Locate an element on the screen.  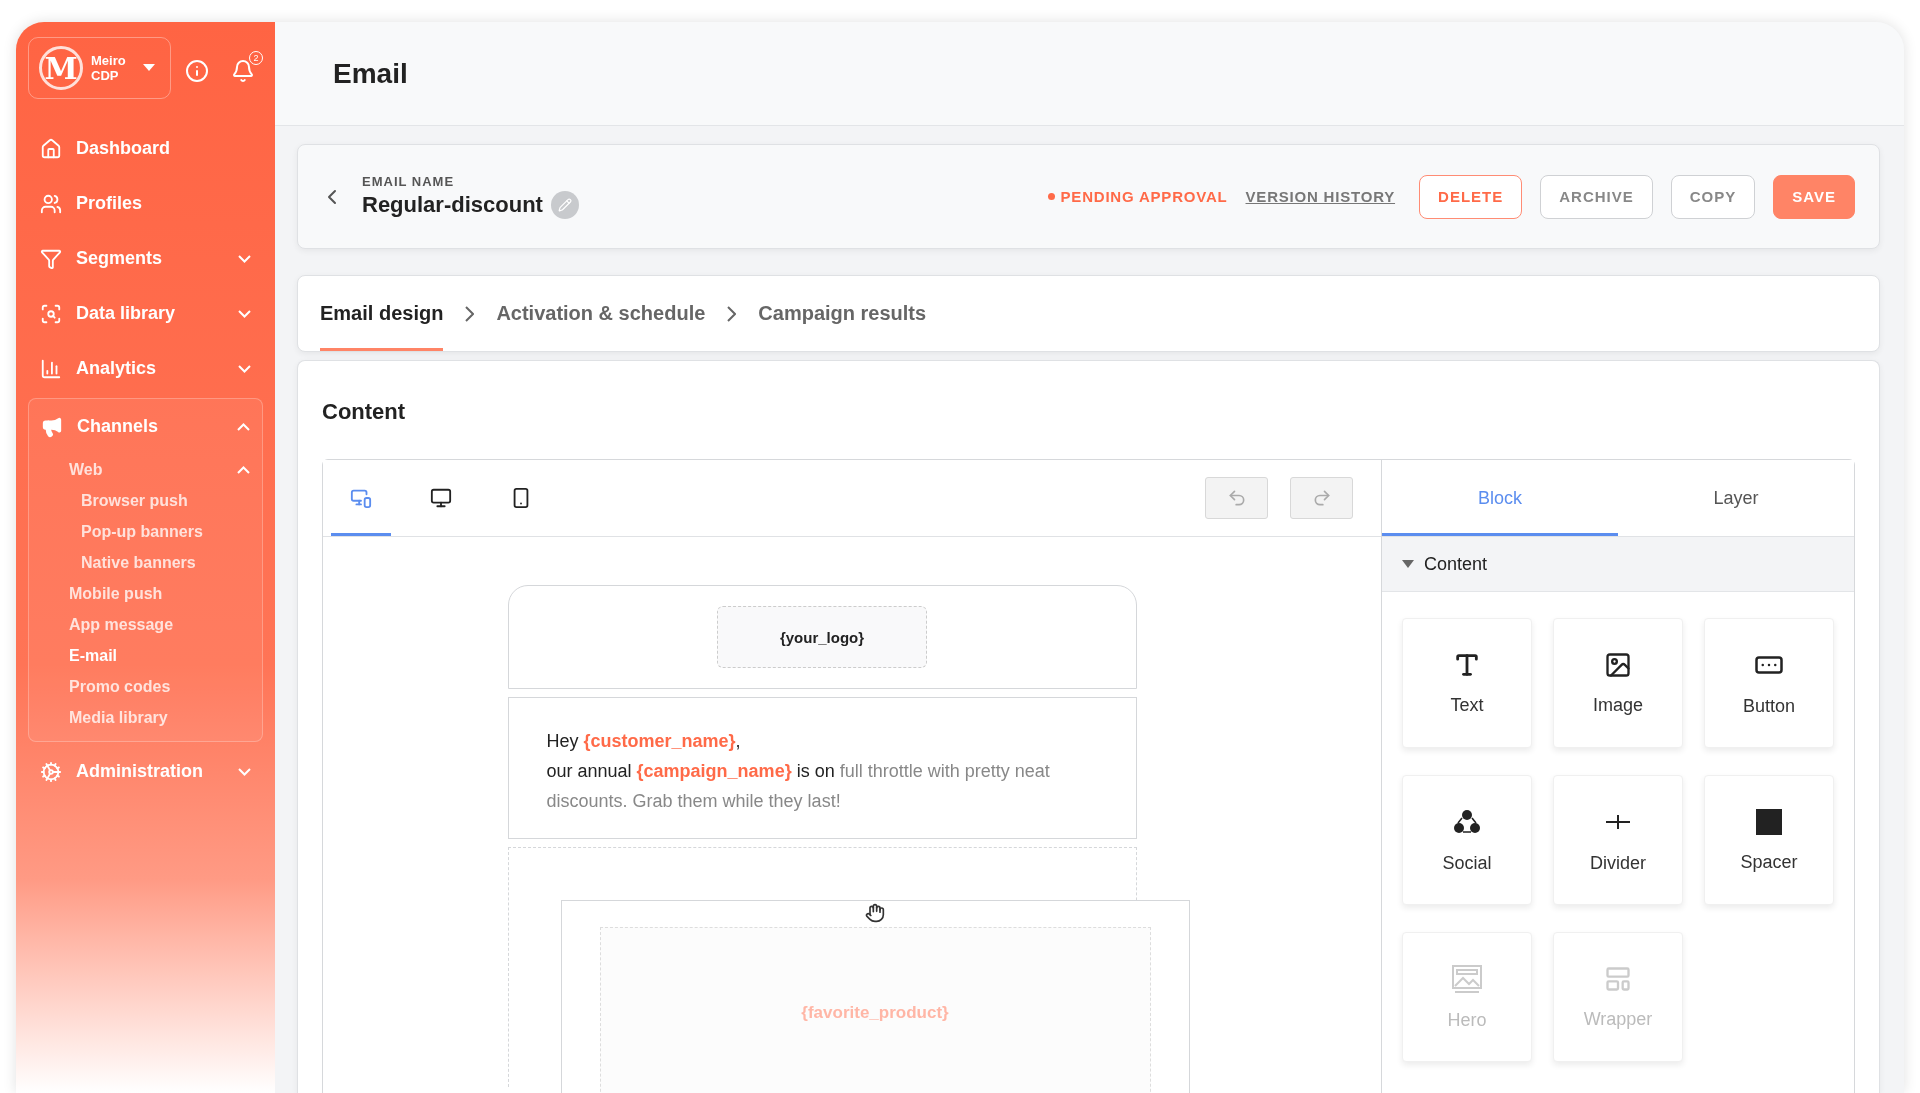
section-title: Content is located at coordinates (364, 412).